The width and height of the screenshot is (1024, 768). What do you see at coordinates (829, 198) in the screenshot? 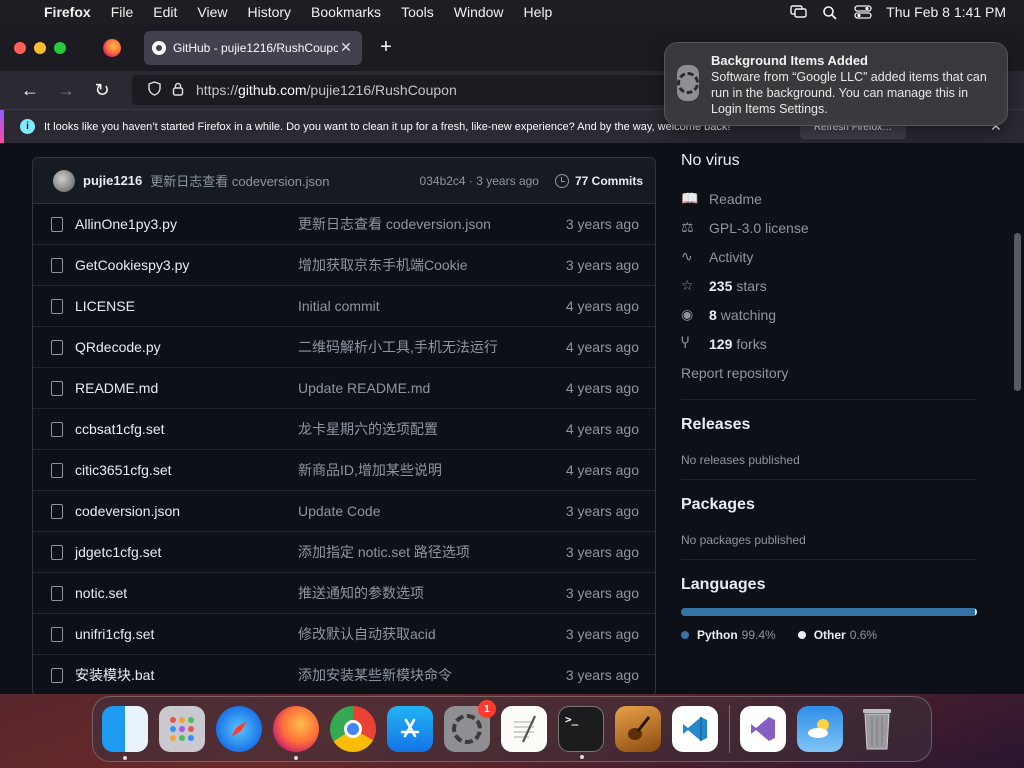
I see `sidebar-link-book: 📖 Readme` at bounding box center [829, 198].